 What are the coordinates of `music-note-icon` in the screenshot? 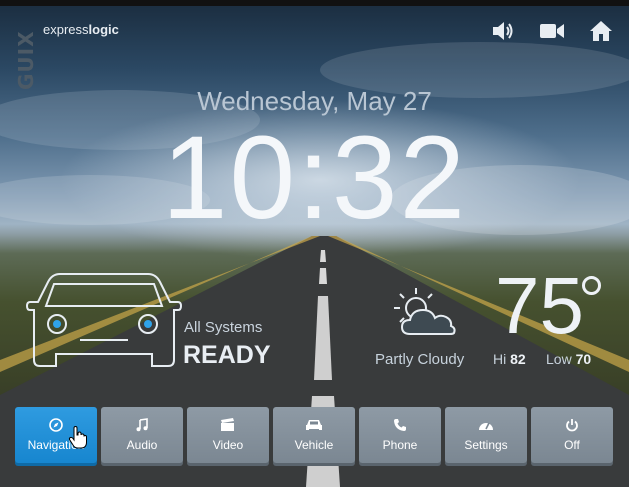 It's located at (142, 425).